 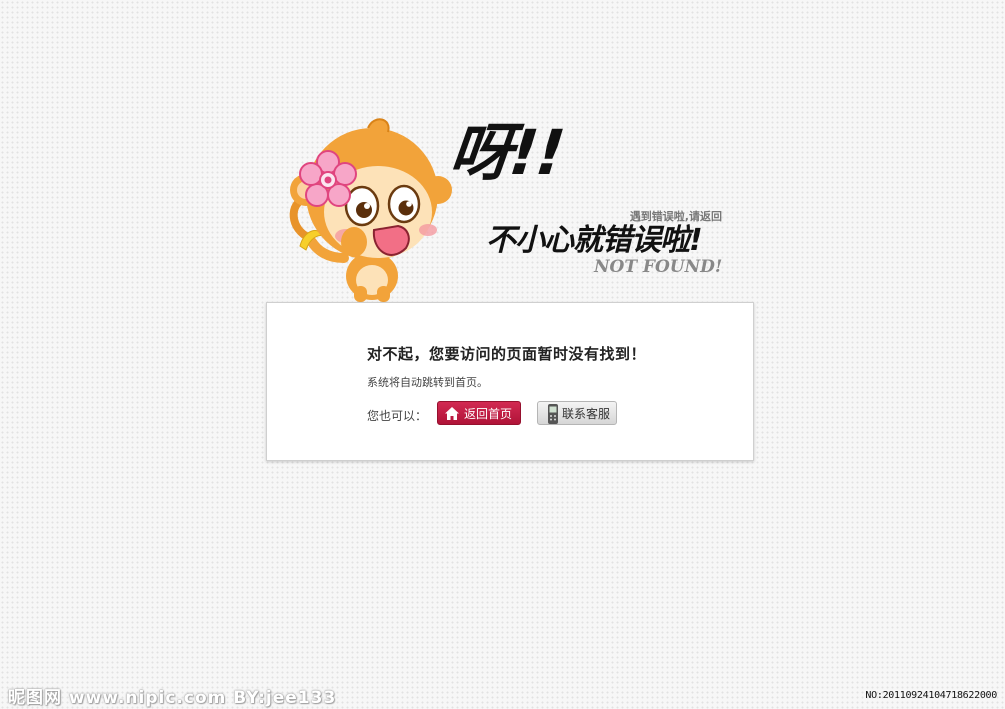 I want to click on error-title: 对不起，您要访问的页面暂时没有找到！, so click(x=507, y=354).